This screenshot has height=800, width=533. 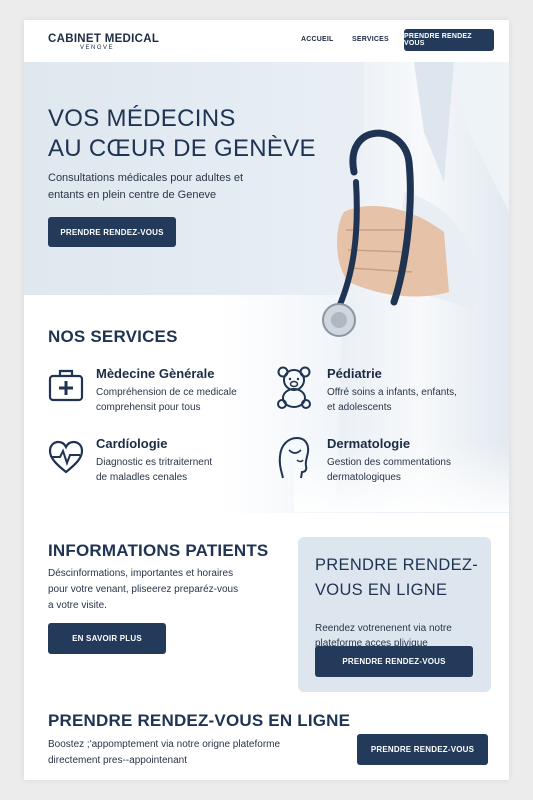 What do you see at coordinates (182, 148) in the screenshot?
I see `hero-title-line2: AU CŒUR DE GENÈVE` at bounding box center [182, 148].